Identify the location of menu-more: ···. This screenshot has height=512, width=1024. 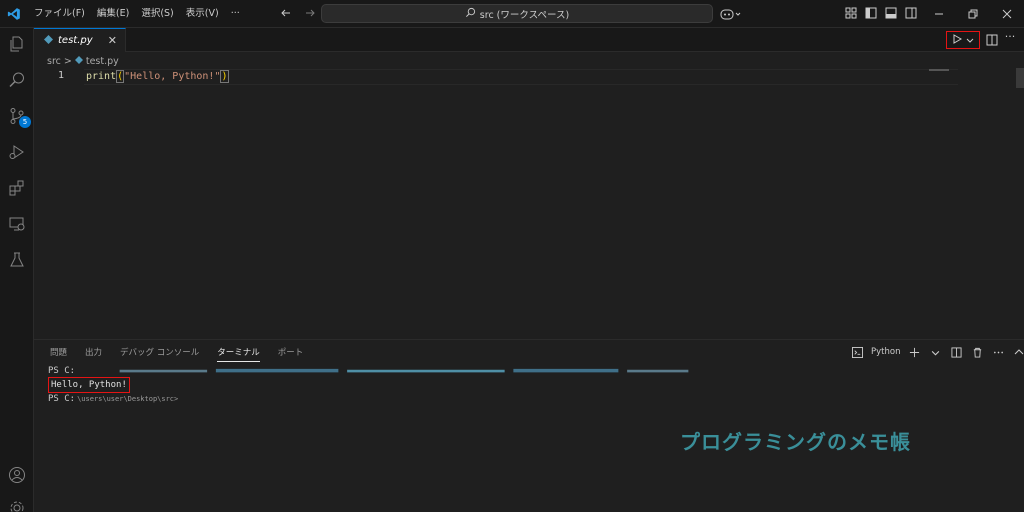
(235, 14).